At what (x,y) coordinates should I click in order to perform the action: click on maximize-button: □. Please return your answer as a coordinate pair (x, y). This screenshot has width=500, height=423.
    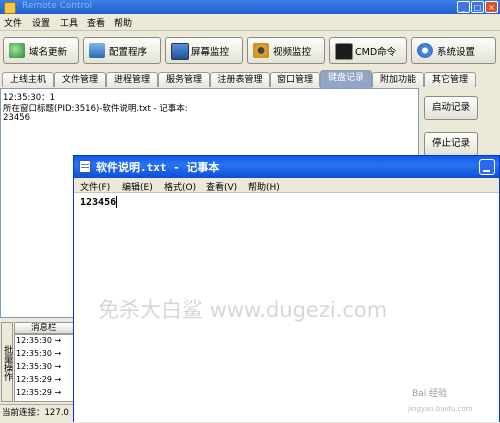
    Looking at the image, I should click on (477, 7).